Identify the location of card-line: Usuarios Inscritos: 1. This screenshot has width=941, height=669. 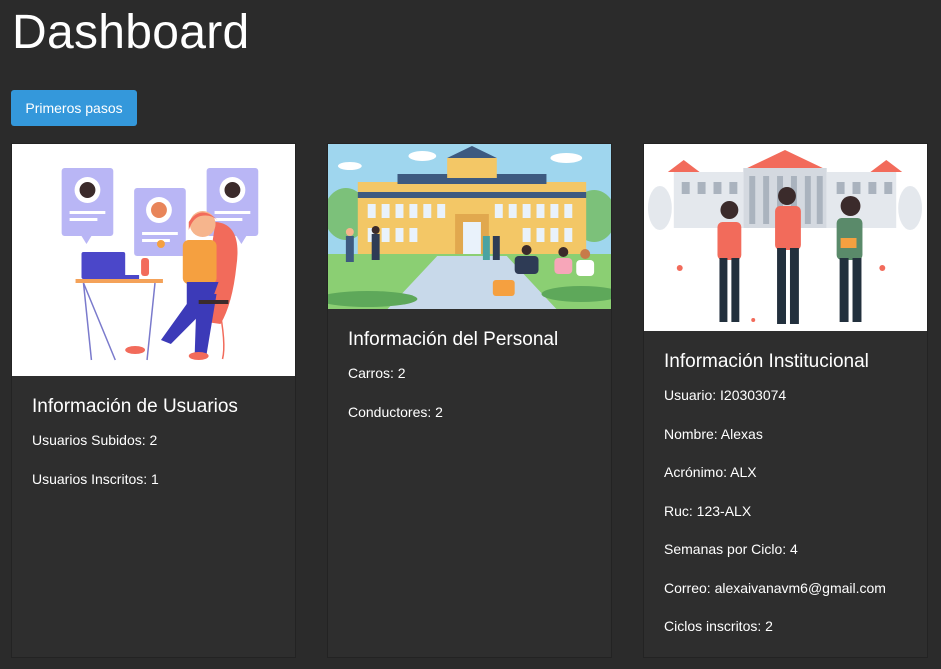
(95, 478).